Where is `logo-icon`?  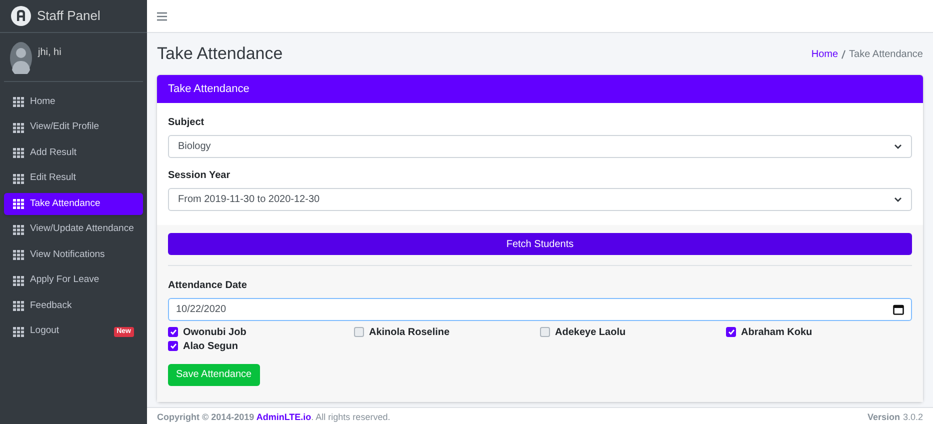 logo-icon is located at coordinates (21, 16).